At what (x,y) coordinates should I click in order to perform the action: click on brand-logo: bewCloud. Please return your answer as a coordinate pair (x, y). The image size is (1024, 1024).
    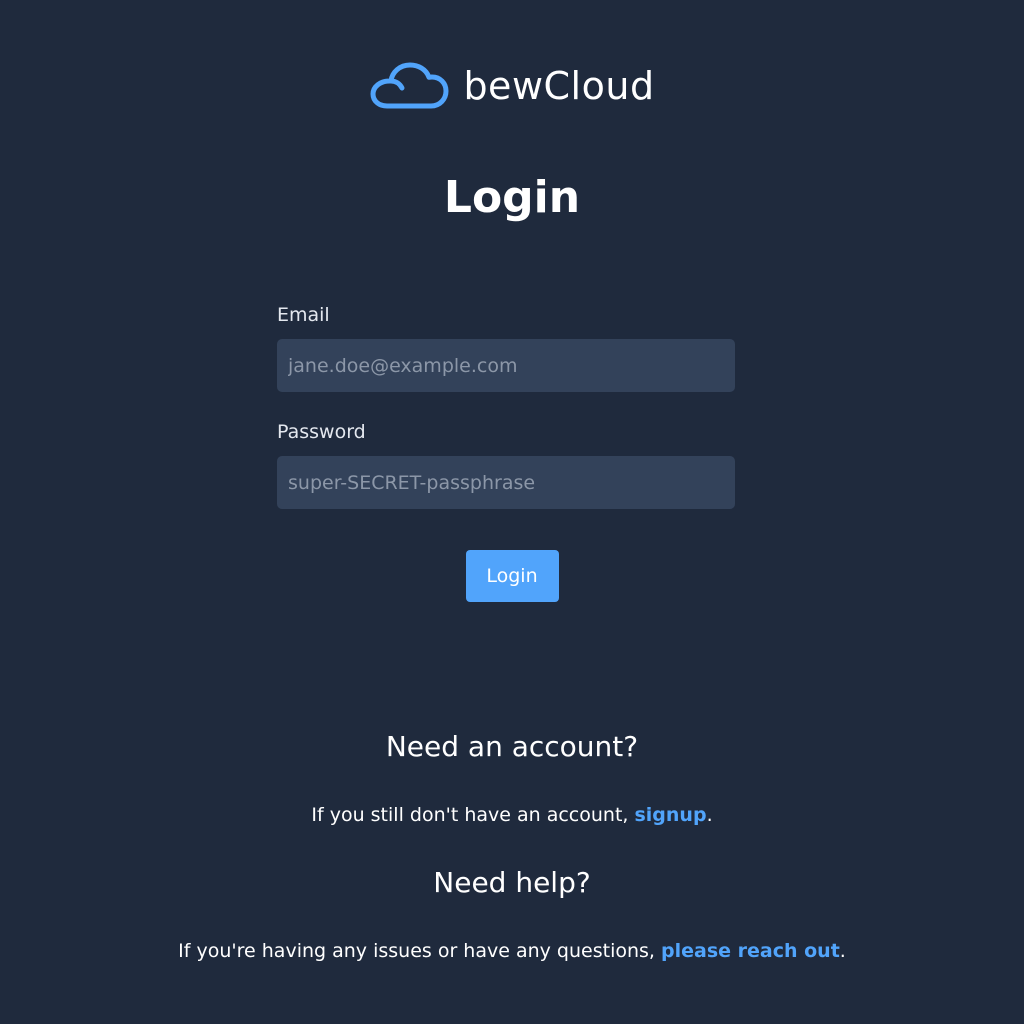
    Looking at the image, I should click on (512, 86).